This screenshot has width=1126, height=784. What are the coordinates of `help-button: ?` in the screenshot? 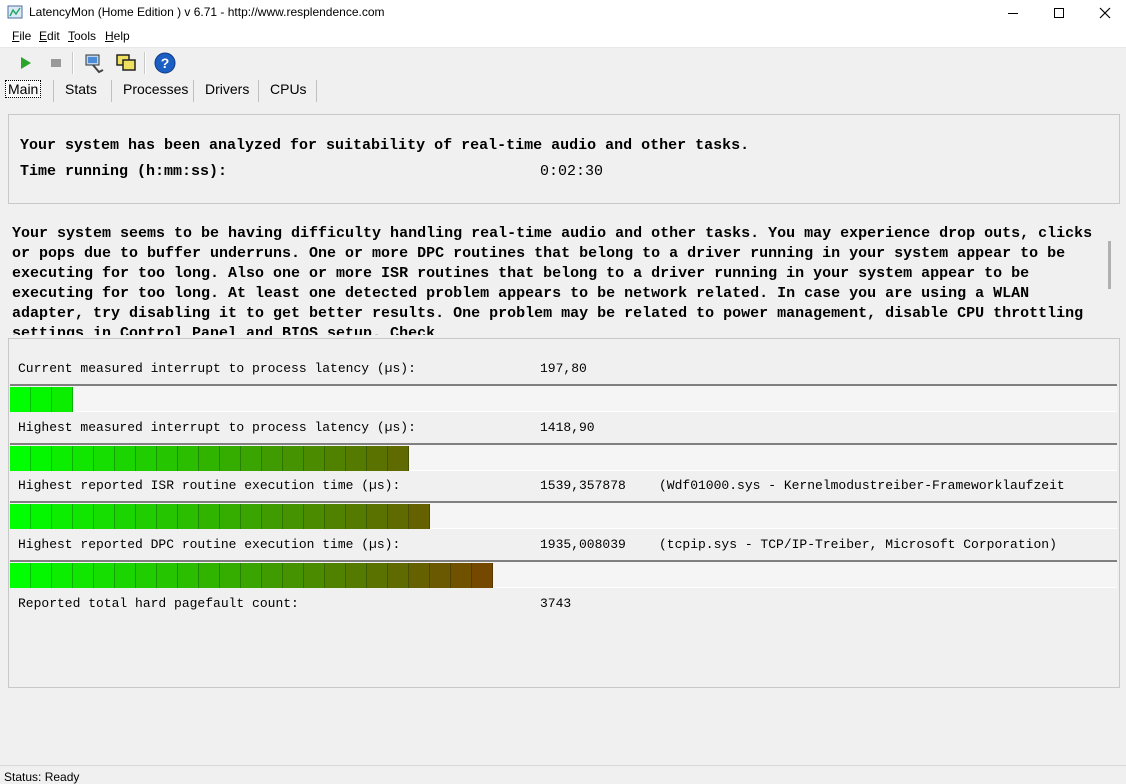 It's located at (165, 63).